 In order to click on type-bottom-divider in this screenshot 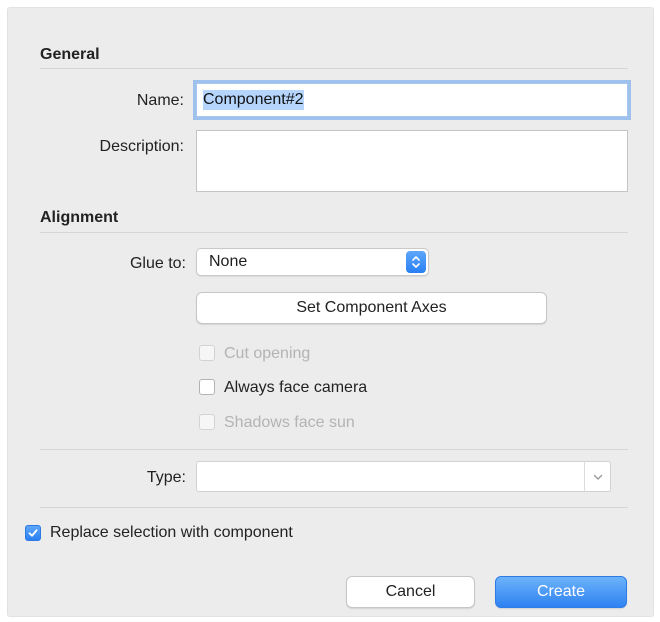, I will do `click(334, 507)`.